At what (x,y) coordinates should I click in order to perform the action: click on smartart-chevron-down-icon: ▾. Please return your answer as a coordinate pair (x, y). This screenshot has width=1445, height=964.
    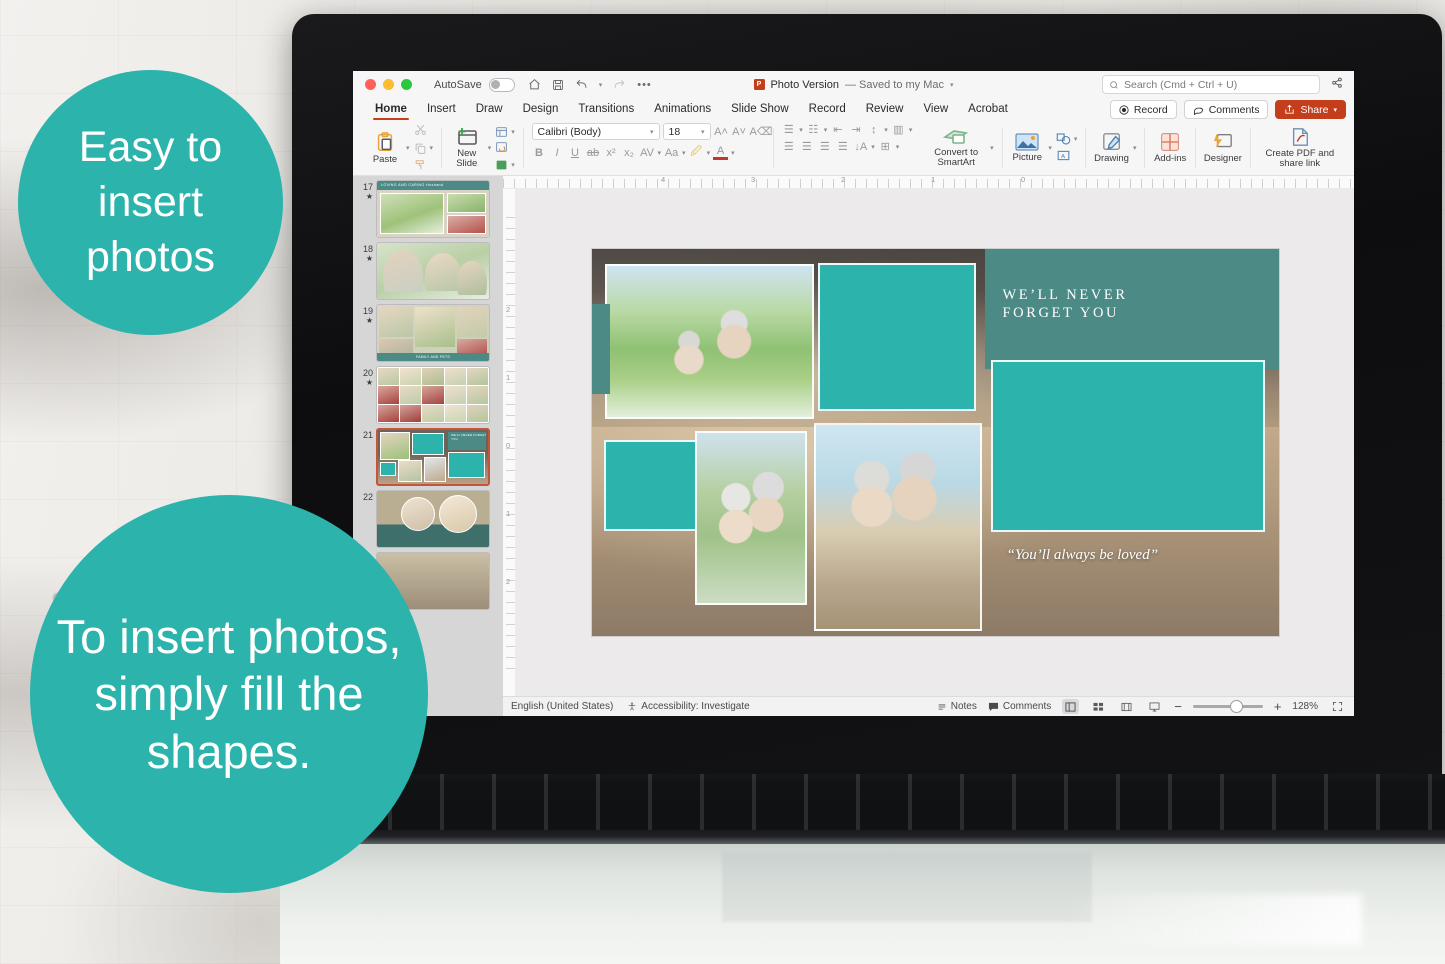
    Looking at the image, I should click on (992, 148).